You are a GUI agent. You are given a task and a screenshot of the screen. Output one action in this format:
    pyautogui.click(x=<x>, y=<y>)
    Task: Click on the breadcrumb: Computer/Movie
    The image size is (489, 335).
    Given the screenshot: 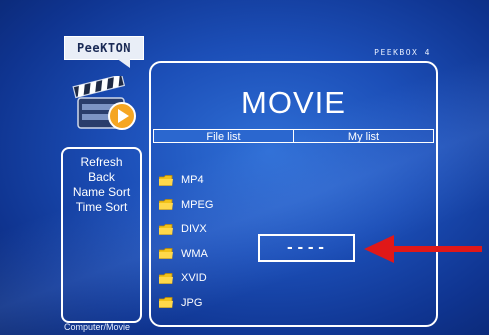 What is the action you would take?
    pyautogui.click(x=97, y=327)
    